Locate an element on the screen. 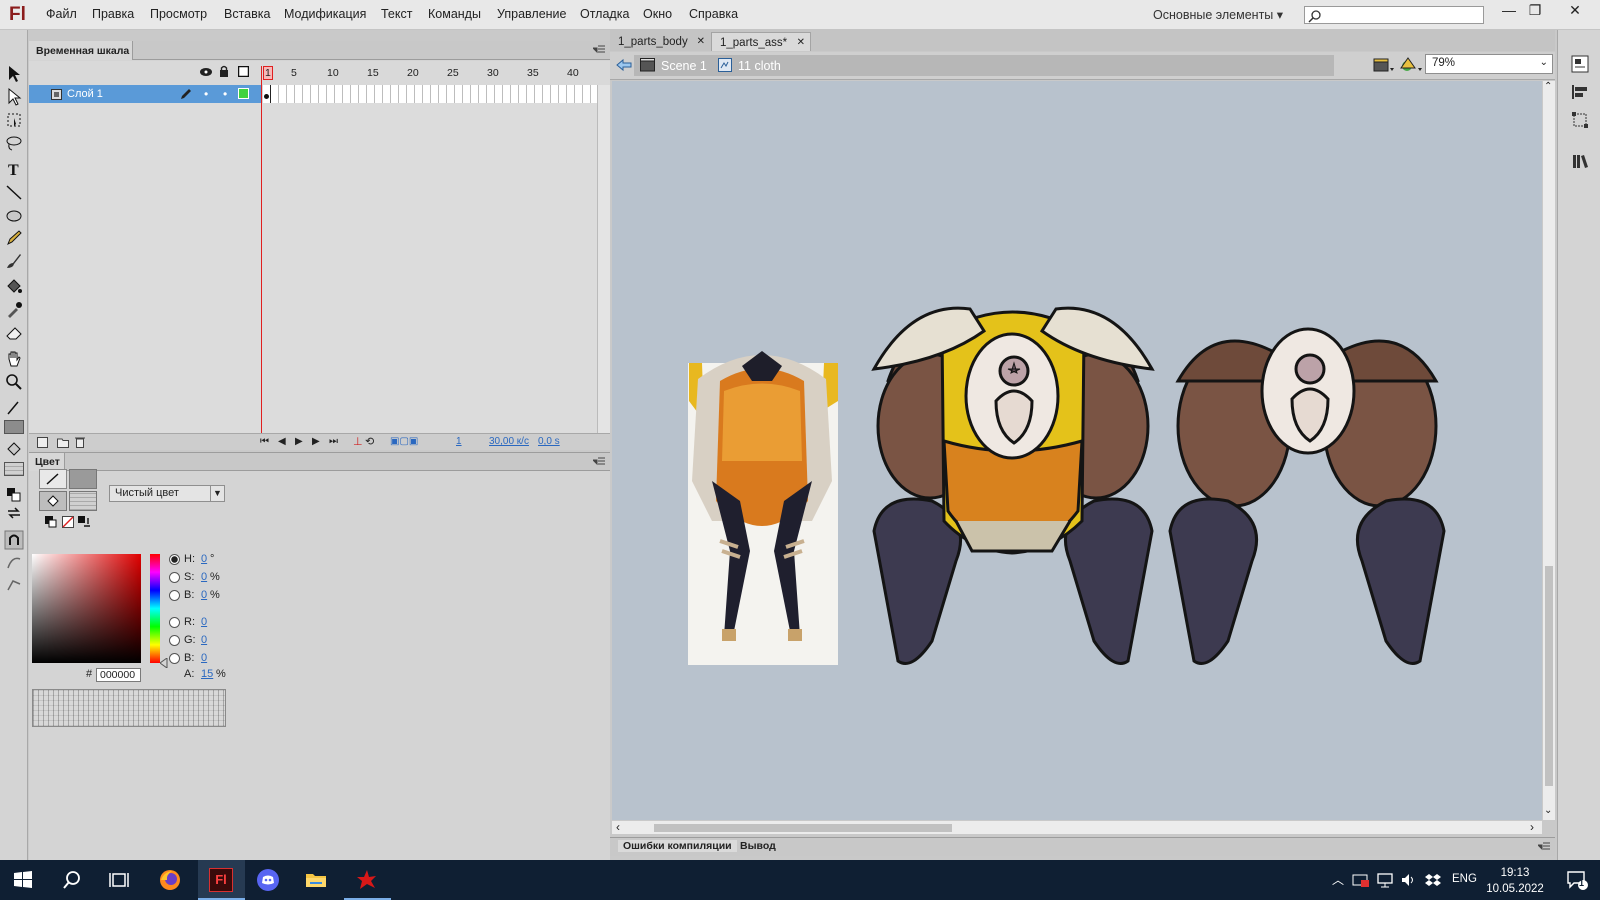 The height and width of the screenshot is (900, 1600). no-color-icon is located at coordinates (68, 522).